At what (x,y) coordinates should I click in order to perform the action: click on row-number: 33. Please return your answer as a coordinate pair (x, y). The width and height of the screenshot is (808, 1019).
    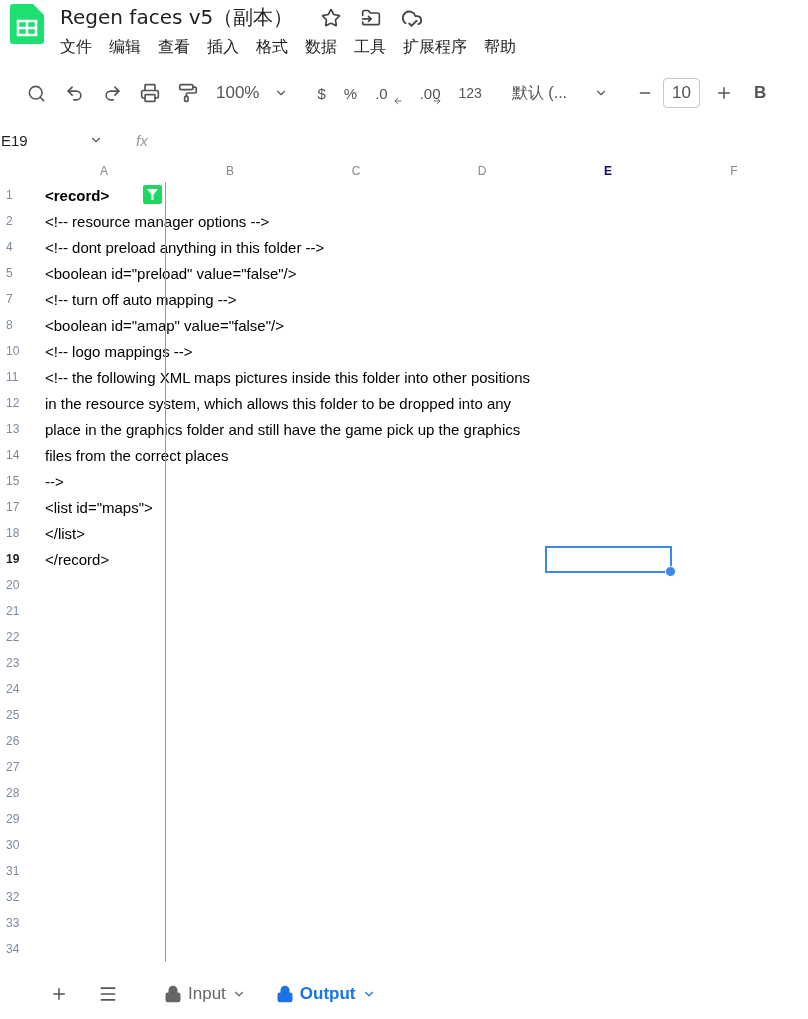
    Looking at the image, I should click on (10, 923).